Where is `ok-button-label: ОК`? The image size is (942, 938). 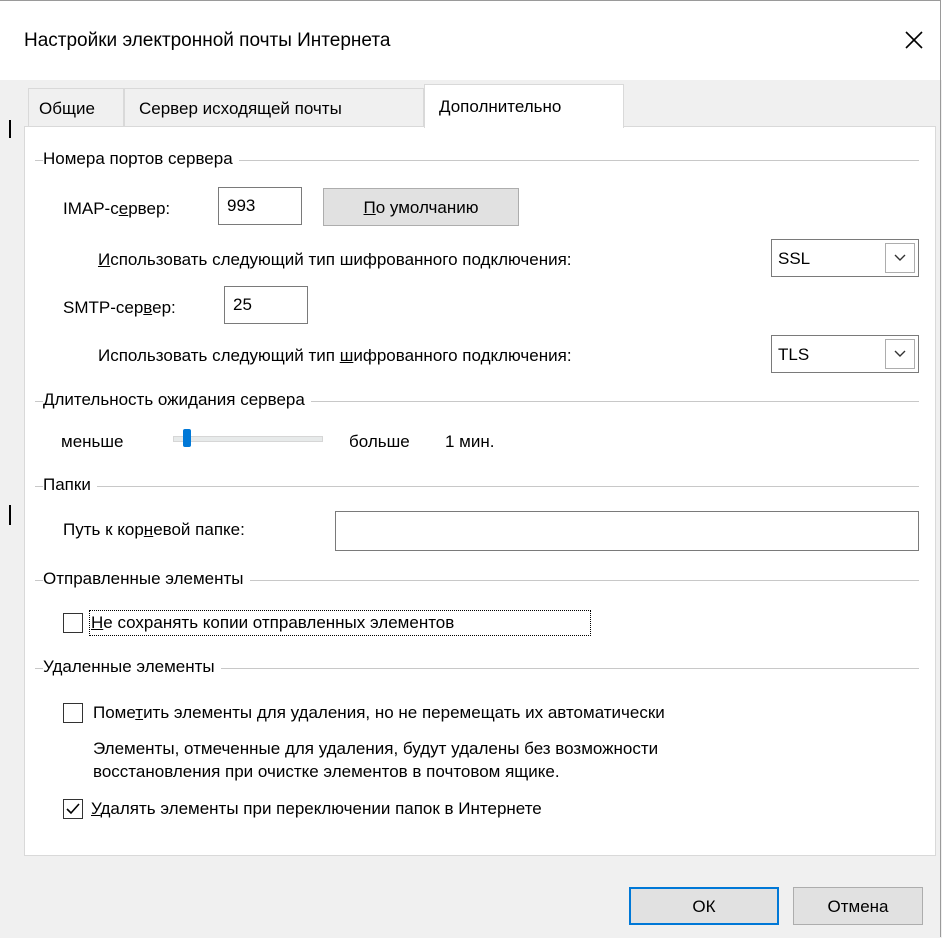
ok-button-label: ОК is located at coordinates (704, 906).